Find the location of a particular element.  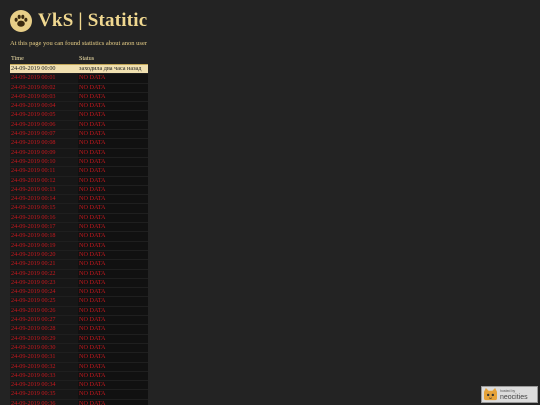

table-row: 24-09-2019 00:26 NO DATA is located at coordinates (79, 311).